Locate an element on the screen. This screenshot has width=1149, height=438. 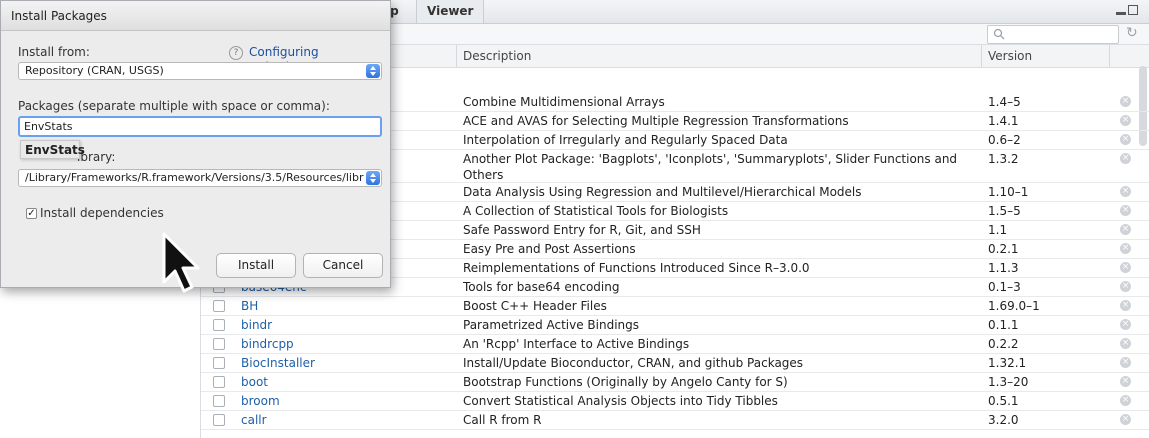
help-icon: ? is located at coordinates (236, 53).